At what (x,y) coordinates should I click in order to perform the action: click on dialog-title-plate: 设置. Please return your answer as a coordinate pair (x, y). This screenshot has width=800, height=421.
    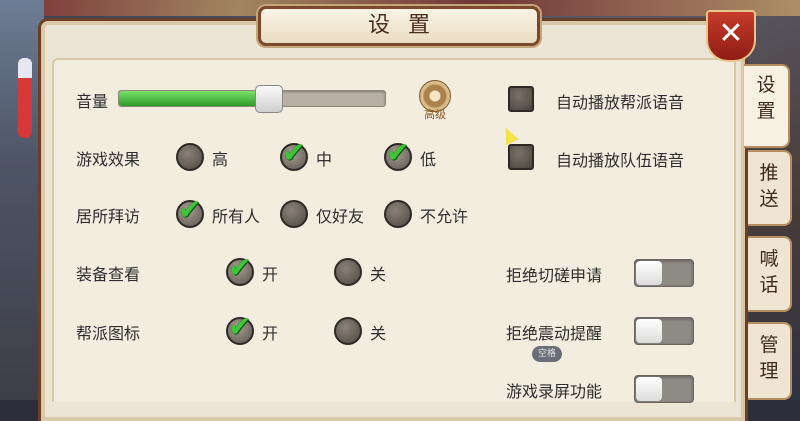
    Looking at the image, I should click on (399, 26).